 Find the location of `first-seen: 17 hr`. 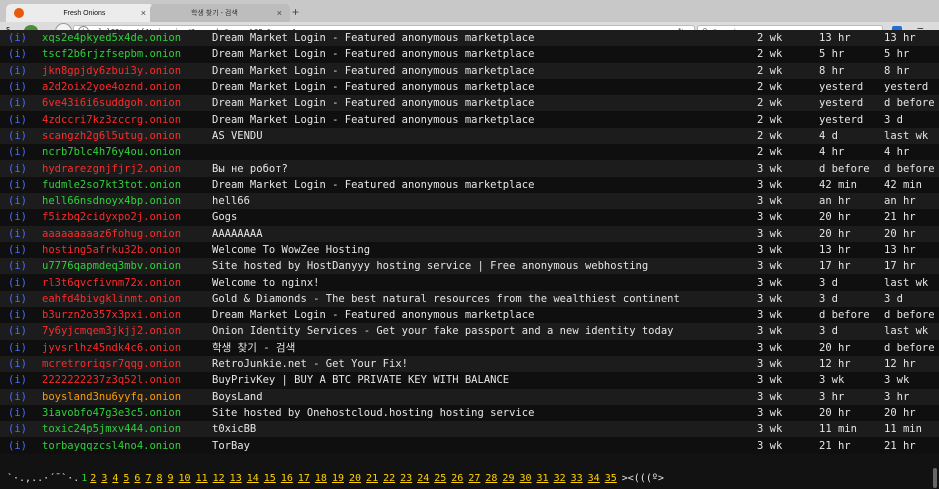

first-seen: 17 hr is located at coordinates (851, 266).